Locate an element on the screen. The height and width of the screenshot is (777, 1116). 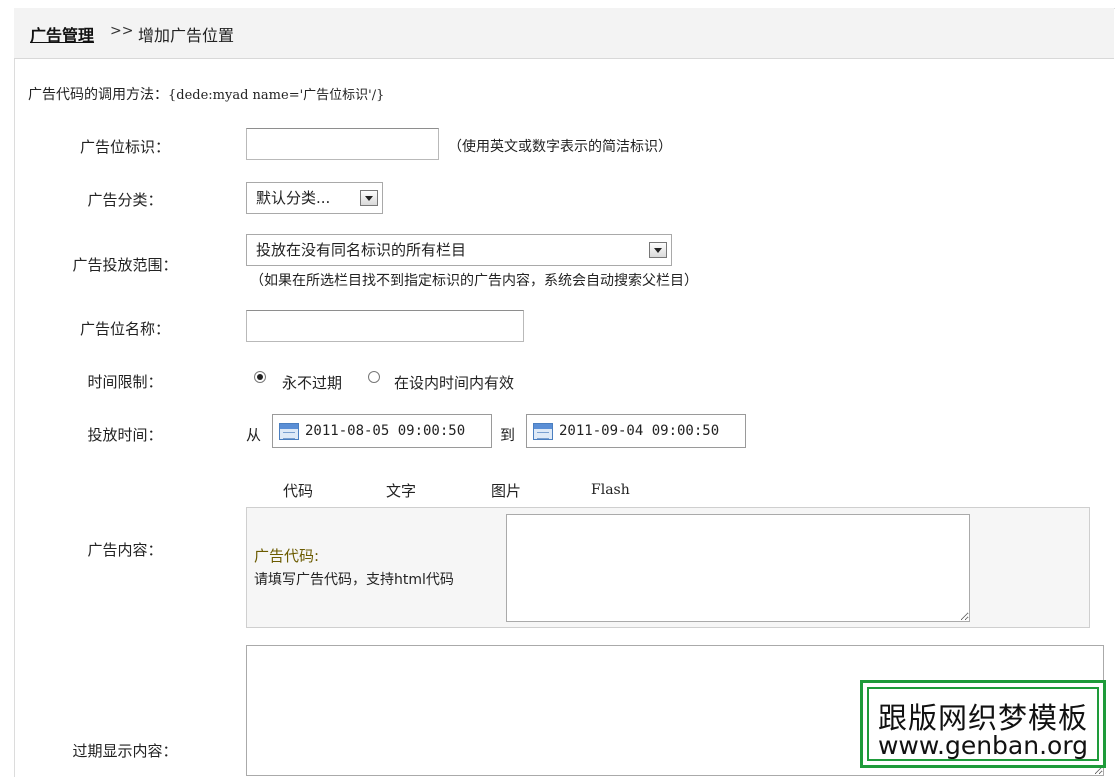
name-input is located at coordinates (385, 326).